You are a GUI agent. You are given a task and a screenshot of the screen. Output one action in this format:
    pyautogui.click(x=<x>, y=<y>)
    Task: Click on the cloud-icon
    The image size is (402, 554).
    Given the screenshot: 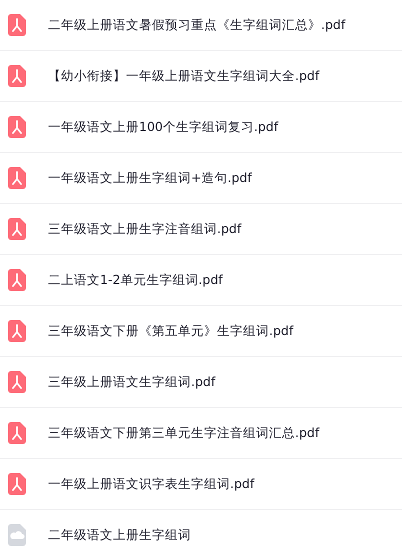 What is the action you would take?
    pyautogui.click(x=17, y=535)
    